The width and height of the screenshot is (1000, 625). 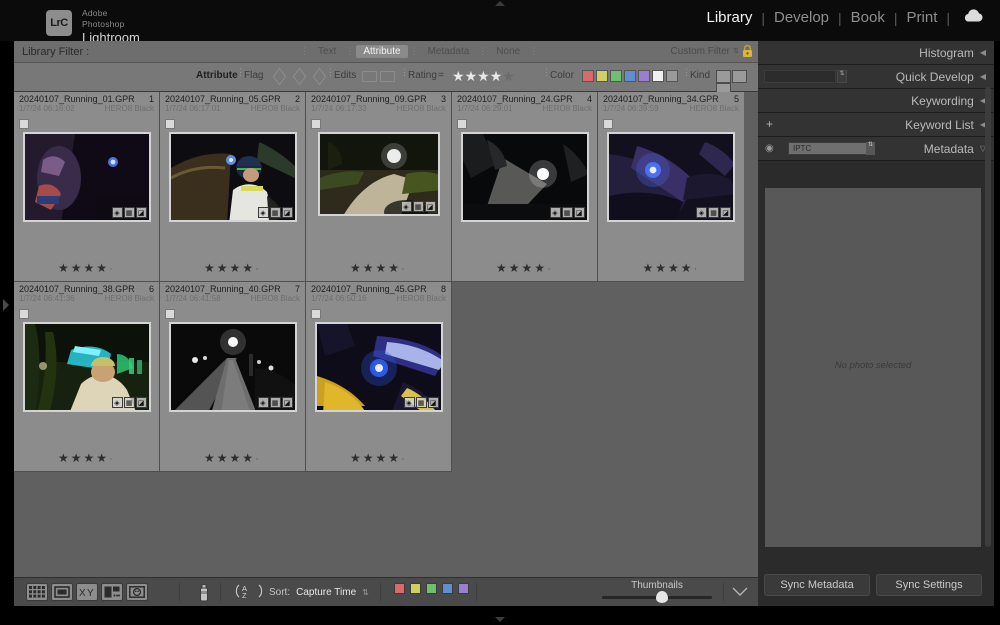 I want to click on right-panel-edge, so click(x=997, y=323).